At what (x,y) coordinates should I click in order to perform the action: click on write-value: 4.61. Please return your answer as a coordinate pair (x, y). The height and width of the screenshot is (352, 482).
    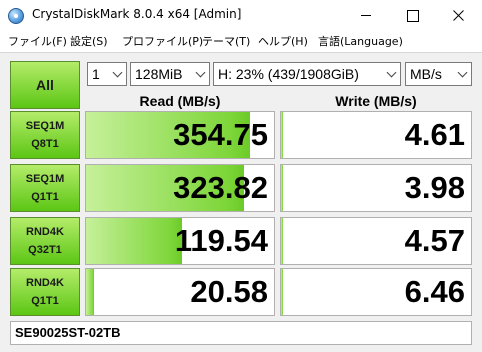
    Looking at the image, I should click on (434, 134).